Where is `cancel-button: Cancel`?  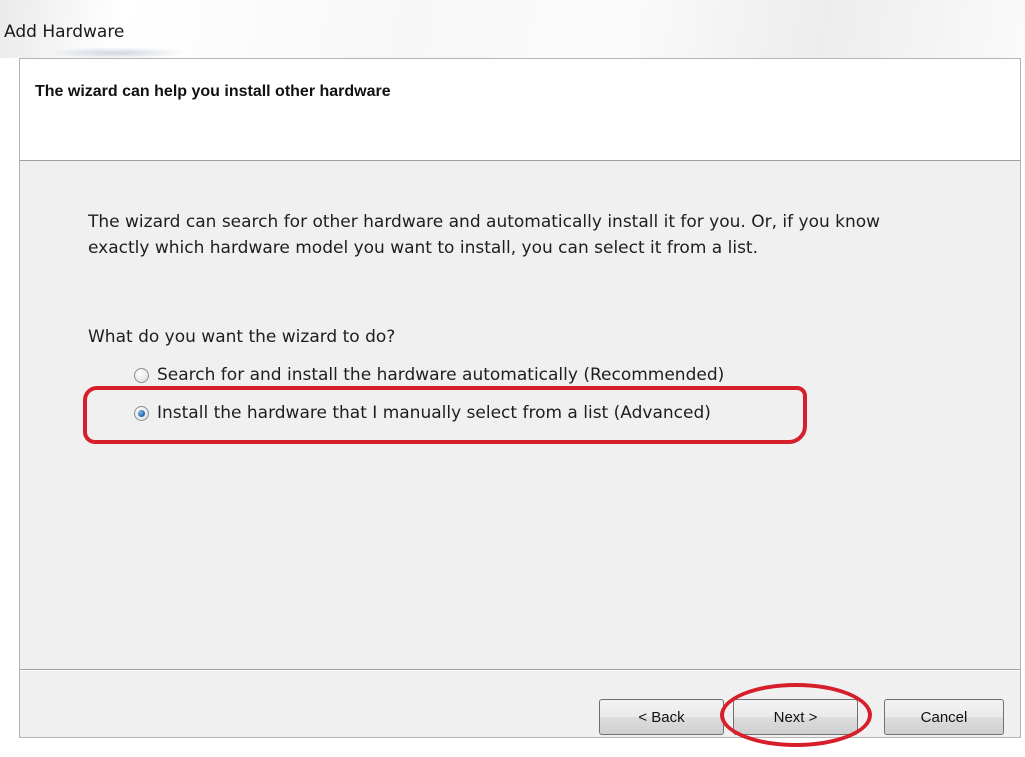
cancel-button: Cancel is located at coordinates (944, 717).